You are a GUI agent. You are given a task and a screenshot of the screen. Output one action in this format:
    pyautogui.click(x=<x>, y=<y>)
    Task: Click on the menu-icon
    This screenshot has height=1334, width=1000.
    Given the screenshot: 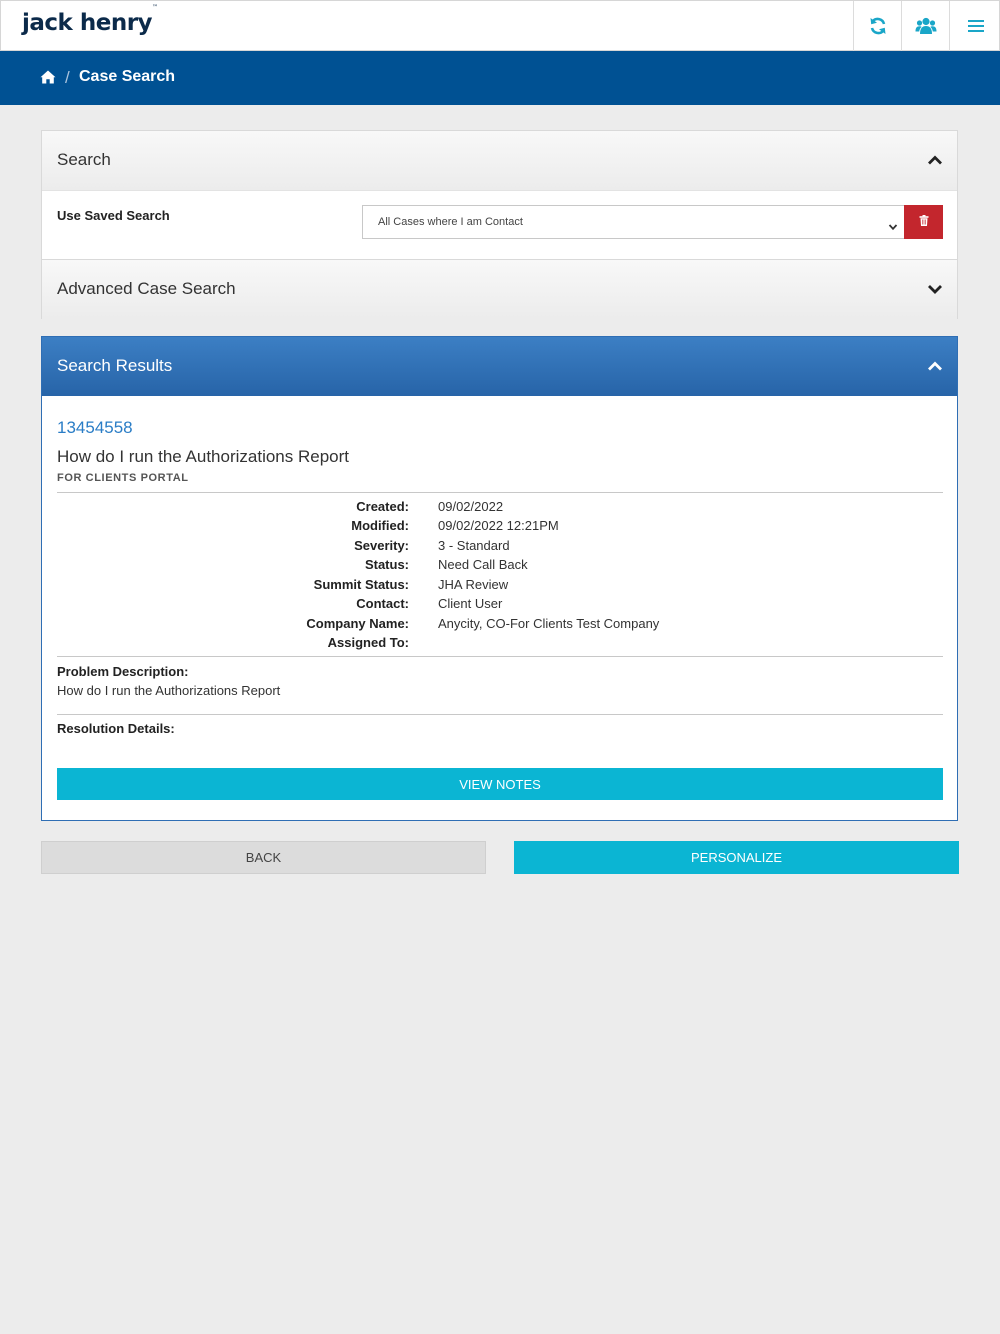 What is the action you would take?
    pyautogui.click(x=975, y=26)
    